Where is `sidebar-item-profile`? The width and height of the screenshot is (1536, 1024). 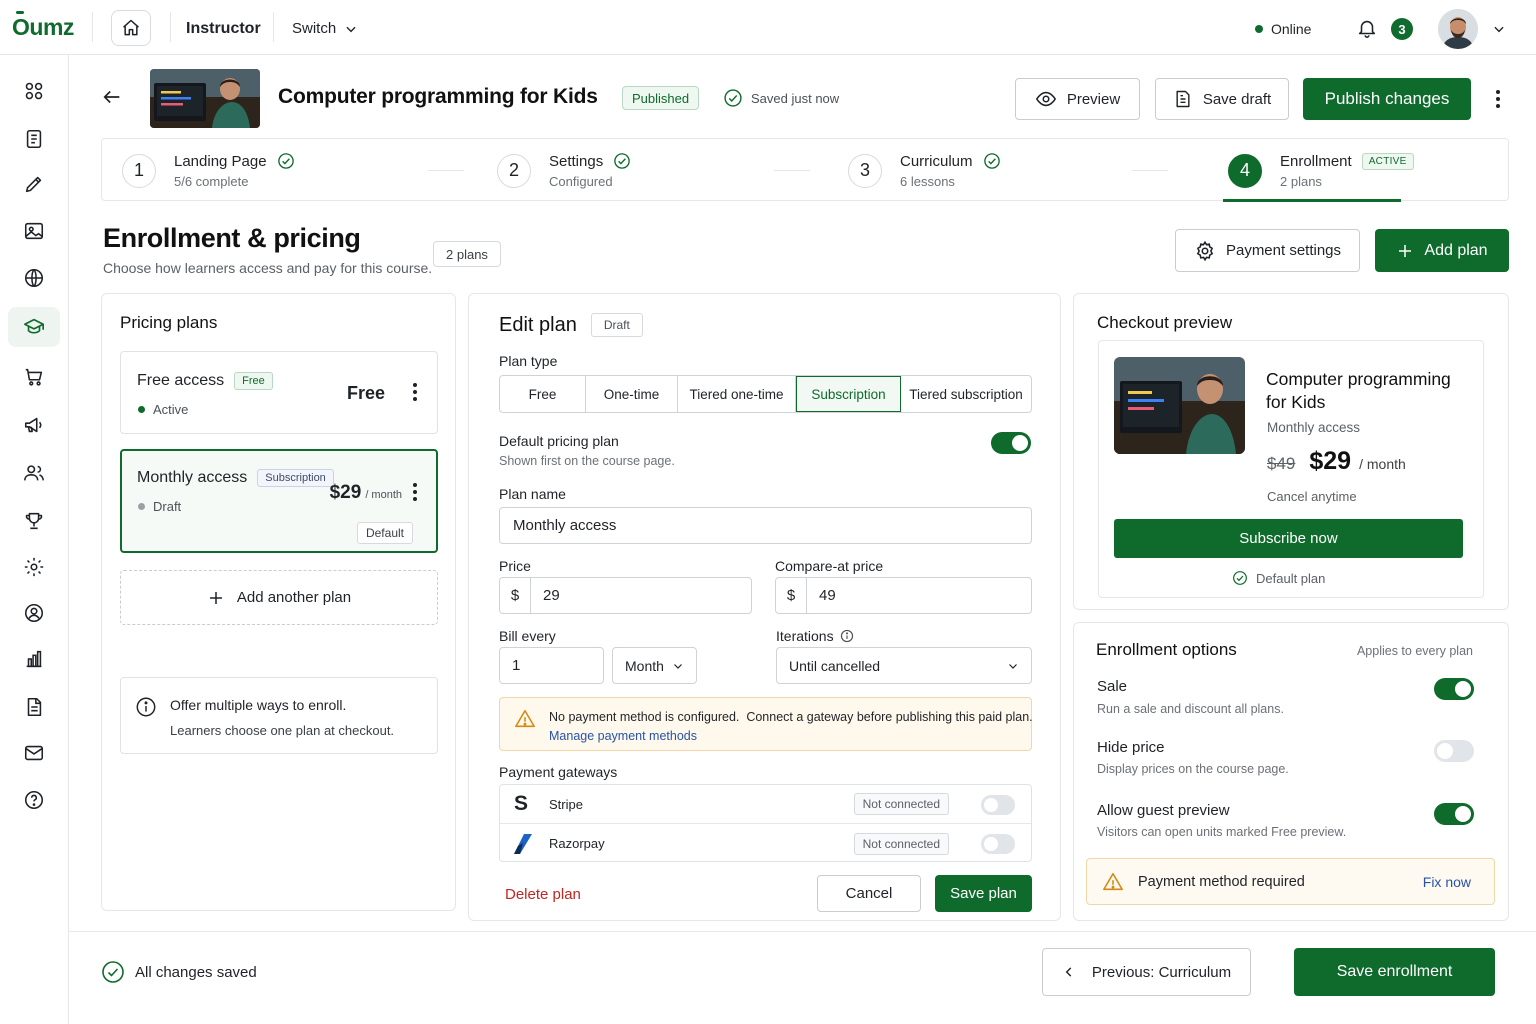 sidebar-item-profile is located at coordinates (34, 613).